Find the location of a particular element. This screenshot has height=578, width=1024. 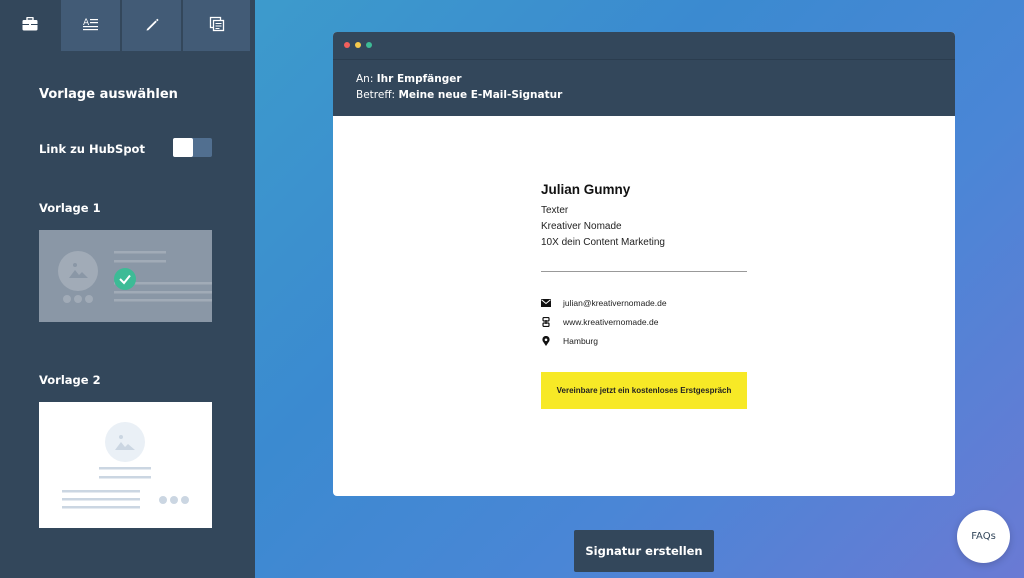

template1-card is located at coordinates (125, 276).